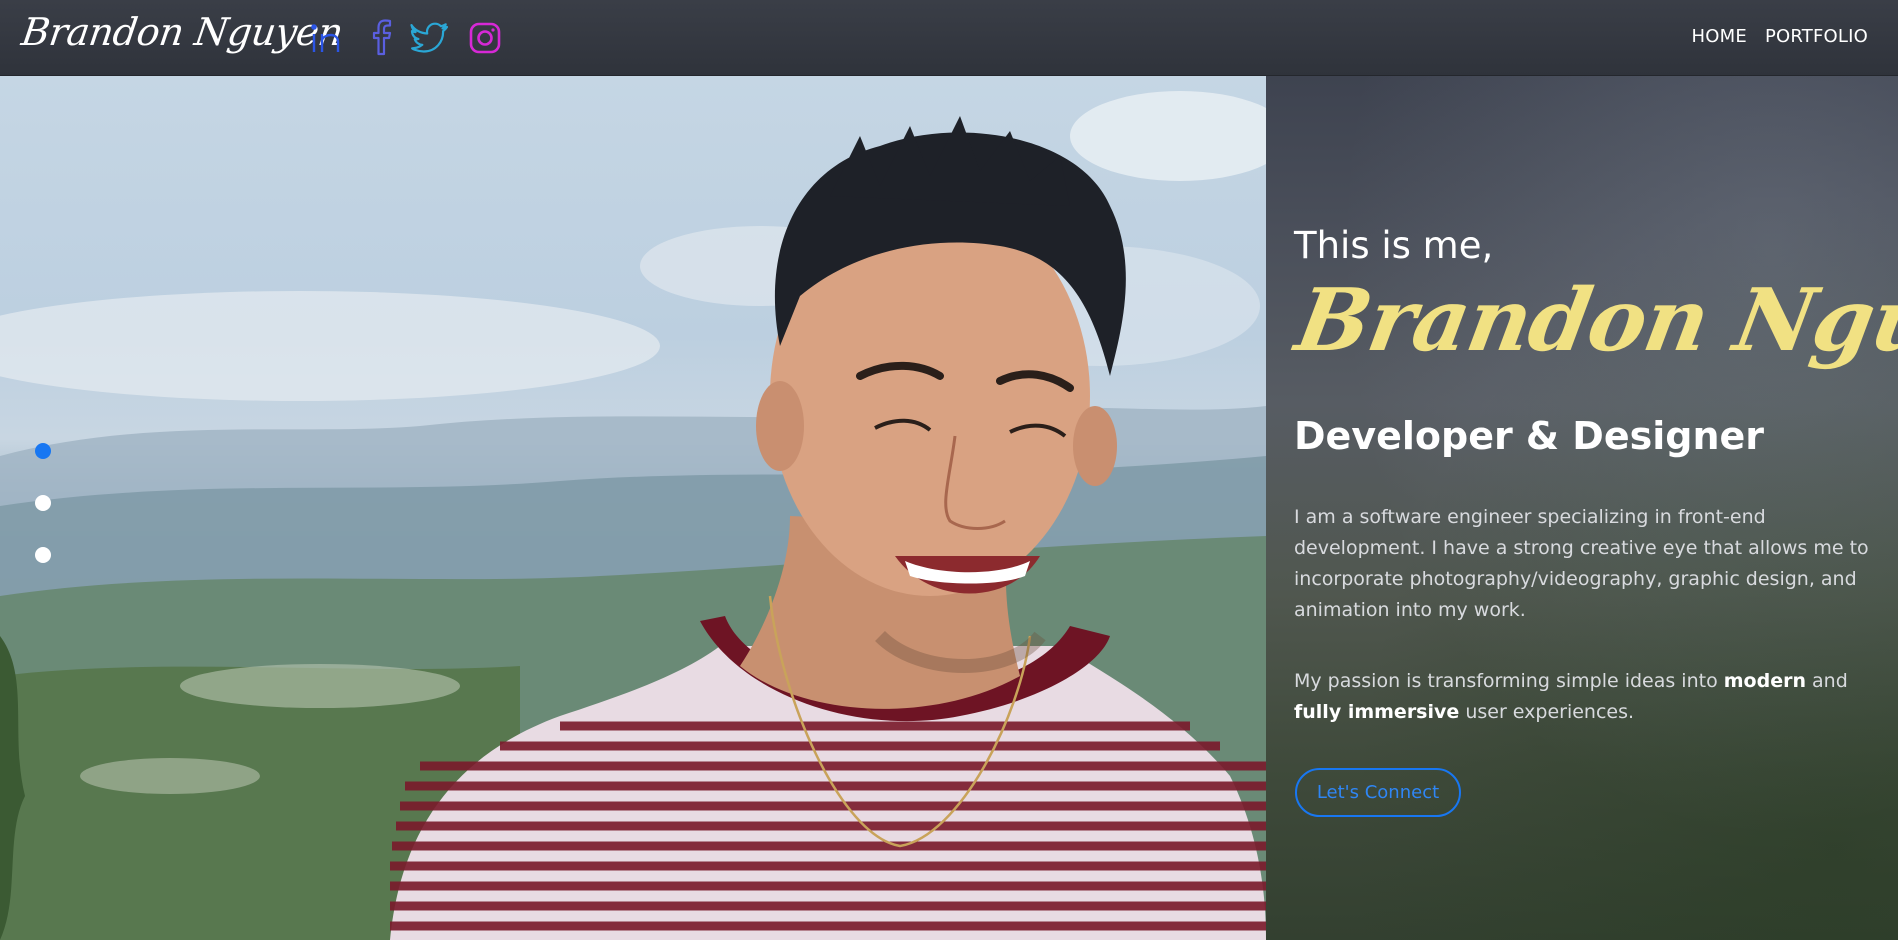  What do you see at coordinates (182, 32) in the screenshot?
I see `brand-logo: Brandon Nguyen` at bounding box center [182, 32].